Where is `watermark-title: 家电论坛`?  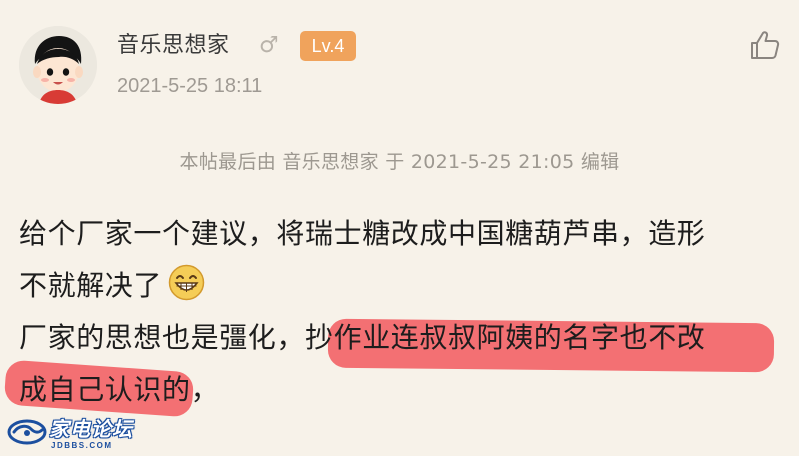
watermark-title: 家电论坛 is located at coordinates (91, 429).